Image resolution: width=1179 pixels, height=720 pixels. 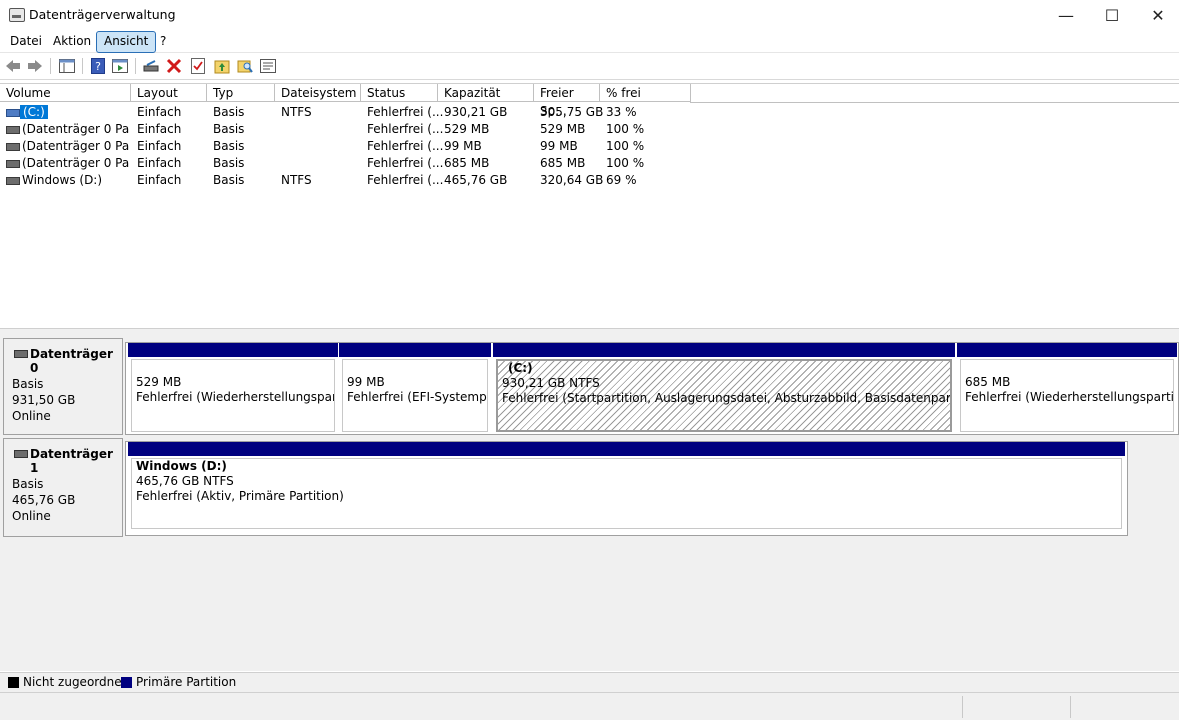 What do you see at coordinates (174, 66) in the screenshot?
I see `delete-icon` at bounding box center [174, 66].